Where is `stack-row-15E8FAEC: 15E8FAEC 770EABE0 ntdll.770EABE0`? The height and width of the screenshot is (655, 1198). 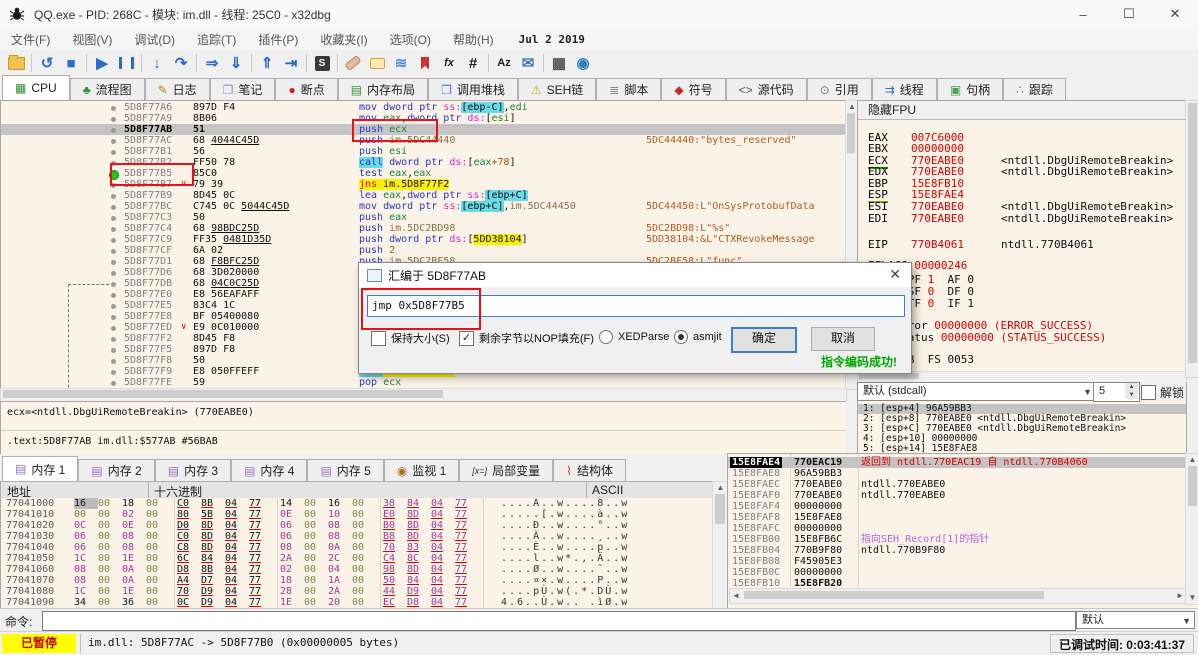
stack-row-15E8FAEC: 15E8FAEC 770EABE0 ntdll.770EABE0 is located at coordinates (957, 484).